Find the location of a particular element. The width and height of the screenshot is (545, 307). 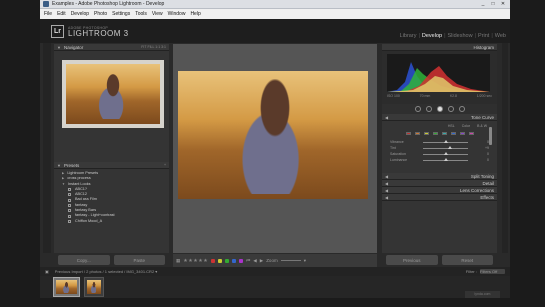

crop-tool-icon is located at coordinates (417, 109).